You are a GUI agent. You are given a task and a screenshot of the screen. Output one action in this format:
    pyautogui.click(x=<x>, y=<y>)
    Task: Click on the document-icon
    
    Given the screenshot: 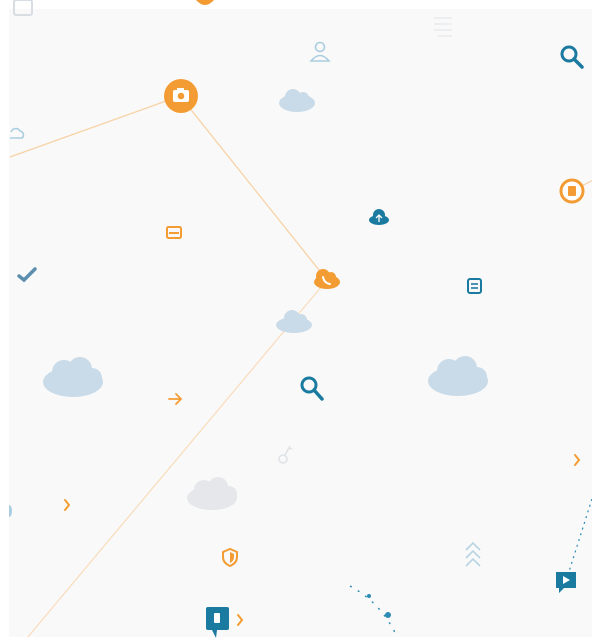 What is the action you would take?
    pyautogui.click(x=572, y=191)
    